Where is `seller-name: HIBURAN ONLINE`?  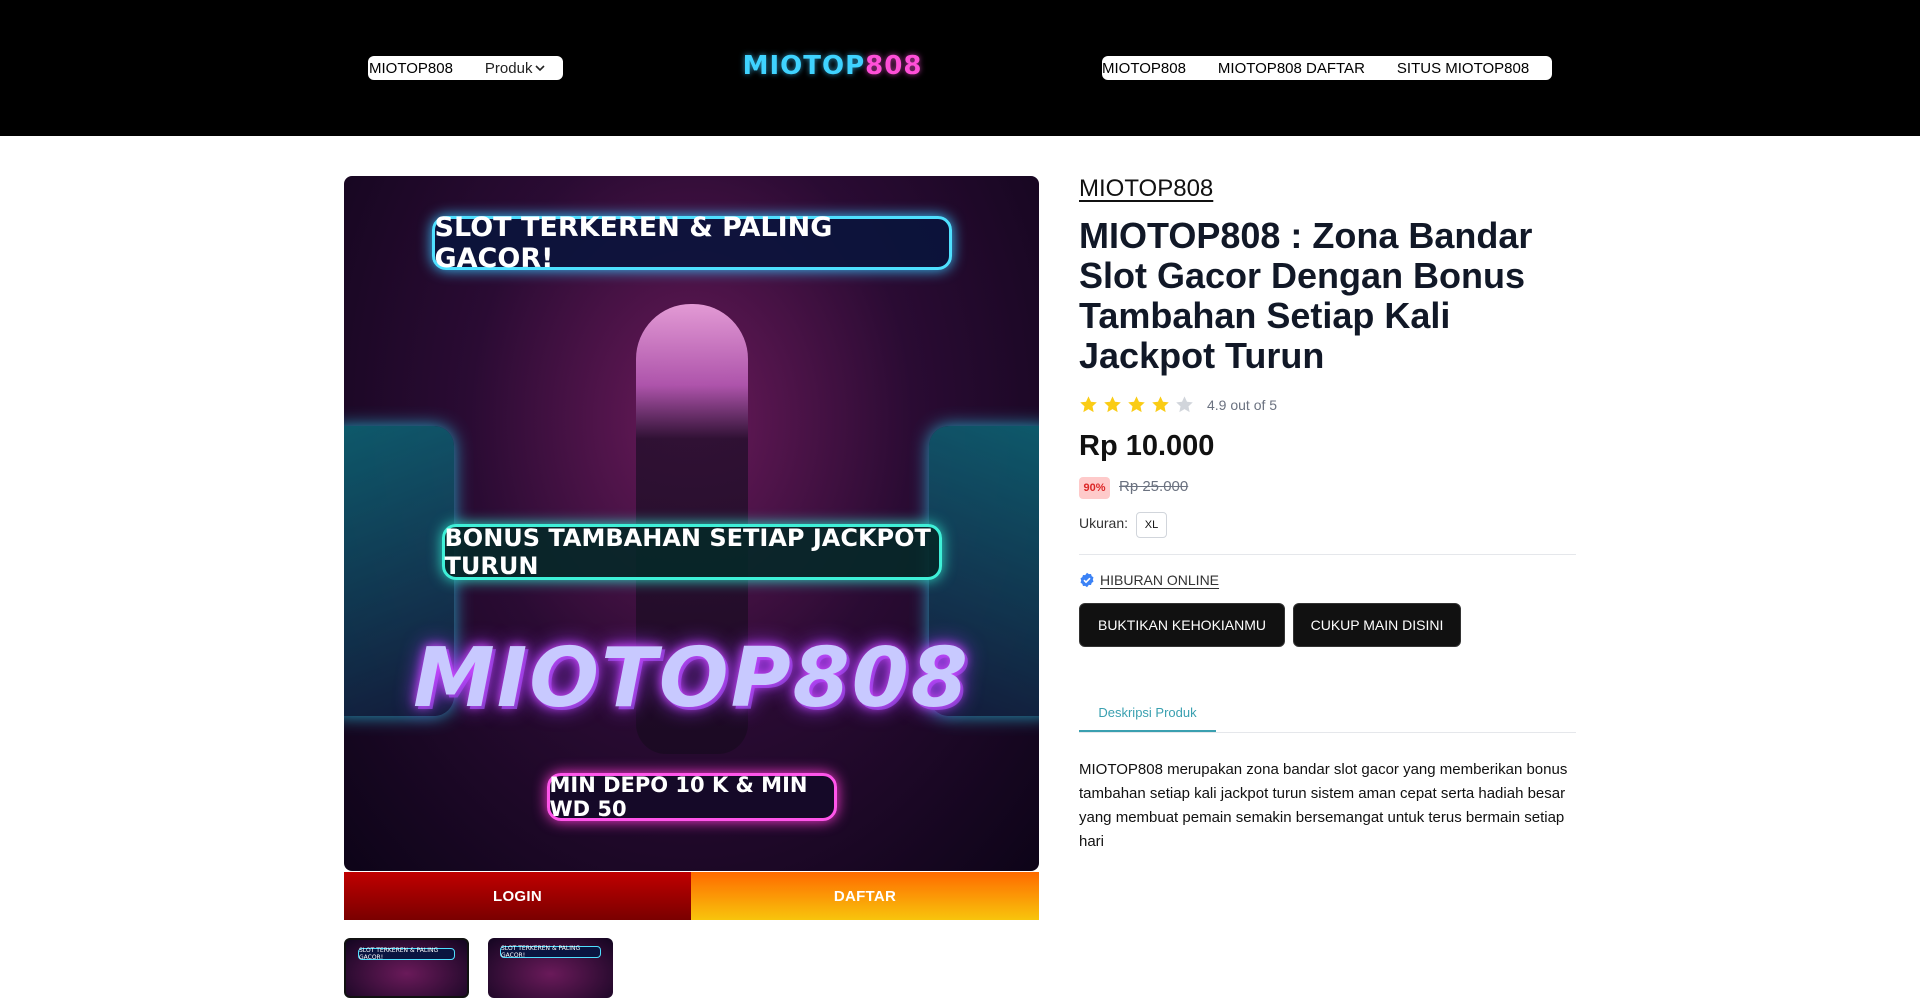 seller-name: HIBURAN ONLINE is located at coordinates (1160, 580).